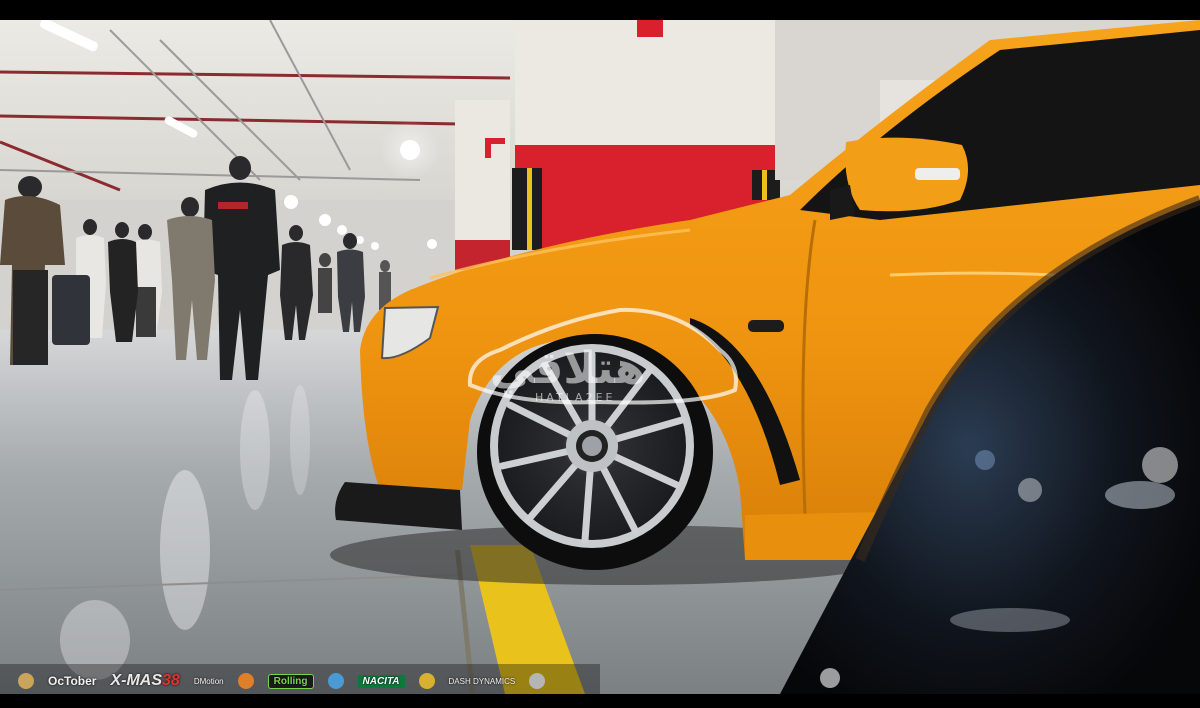 The image size is (1200, 708). Describe the element at coordinates (208, 681) in the screenshot. I see `sponsor-dmotion: DMotion` at that location.